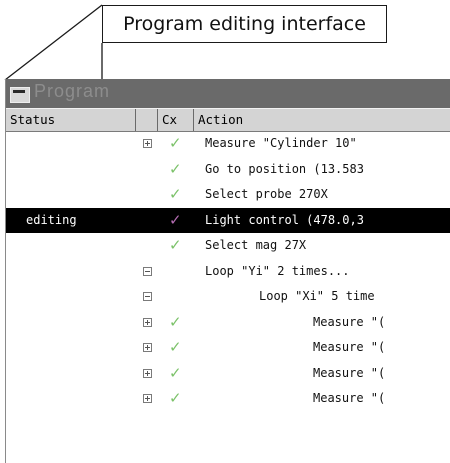 Image resolution: width=450 pixels, height=463 pixels. Describe the element at coordinates (317, 296) in the screenshot. I see `step-action: Loop "Xi" 5 time` at that location.